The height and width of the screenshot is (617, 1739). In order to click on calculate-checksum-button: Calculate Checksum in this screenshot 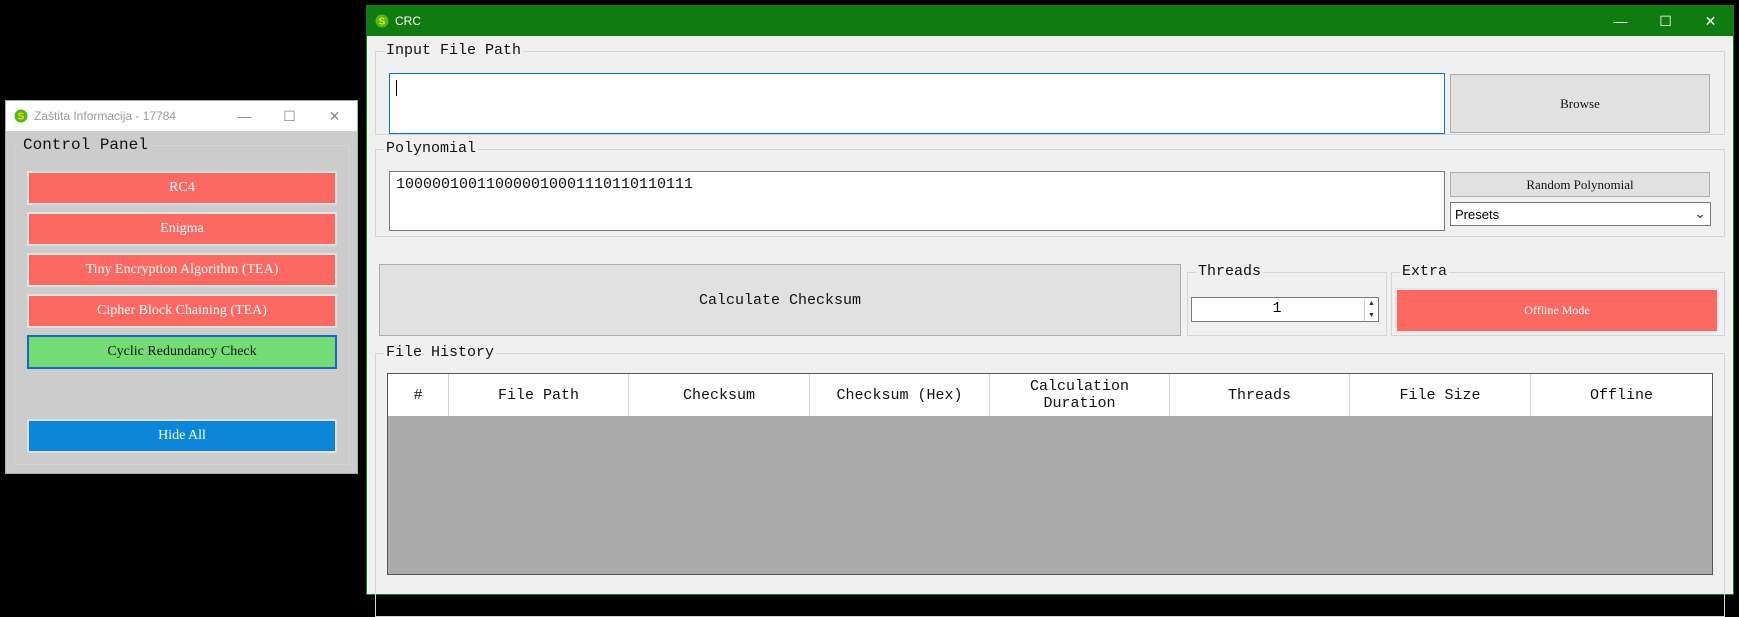, I will do `click(780, 300)`.